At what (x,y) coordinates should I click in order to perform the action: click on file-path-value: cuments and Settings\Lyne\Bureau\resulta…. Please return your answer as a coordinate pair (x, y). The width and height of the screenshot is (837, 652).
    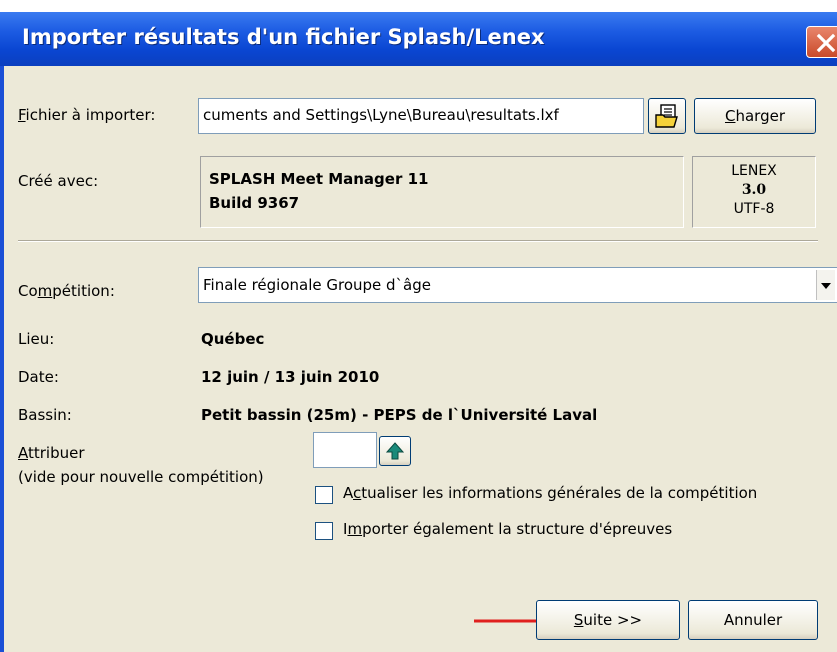
    Looking at the image, I should click on (381, 115).